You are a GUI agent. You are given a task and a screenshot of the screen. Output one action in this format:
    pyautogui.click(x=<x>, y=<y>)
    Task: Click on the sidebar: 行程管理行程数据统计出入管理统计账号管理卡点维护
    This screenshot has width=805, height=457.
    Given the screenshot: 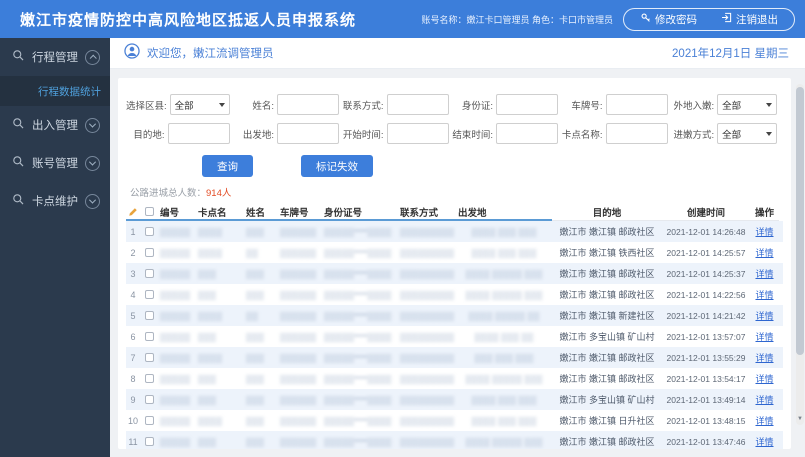 What is the action you would take?
    pyautogui.click(x=55, y=247)
    